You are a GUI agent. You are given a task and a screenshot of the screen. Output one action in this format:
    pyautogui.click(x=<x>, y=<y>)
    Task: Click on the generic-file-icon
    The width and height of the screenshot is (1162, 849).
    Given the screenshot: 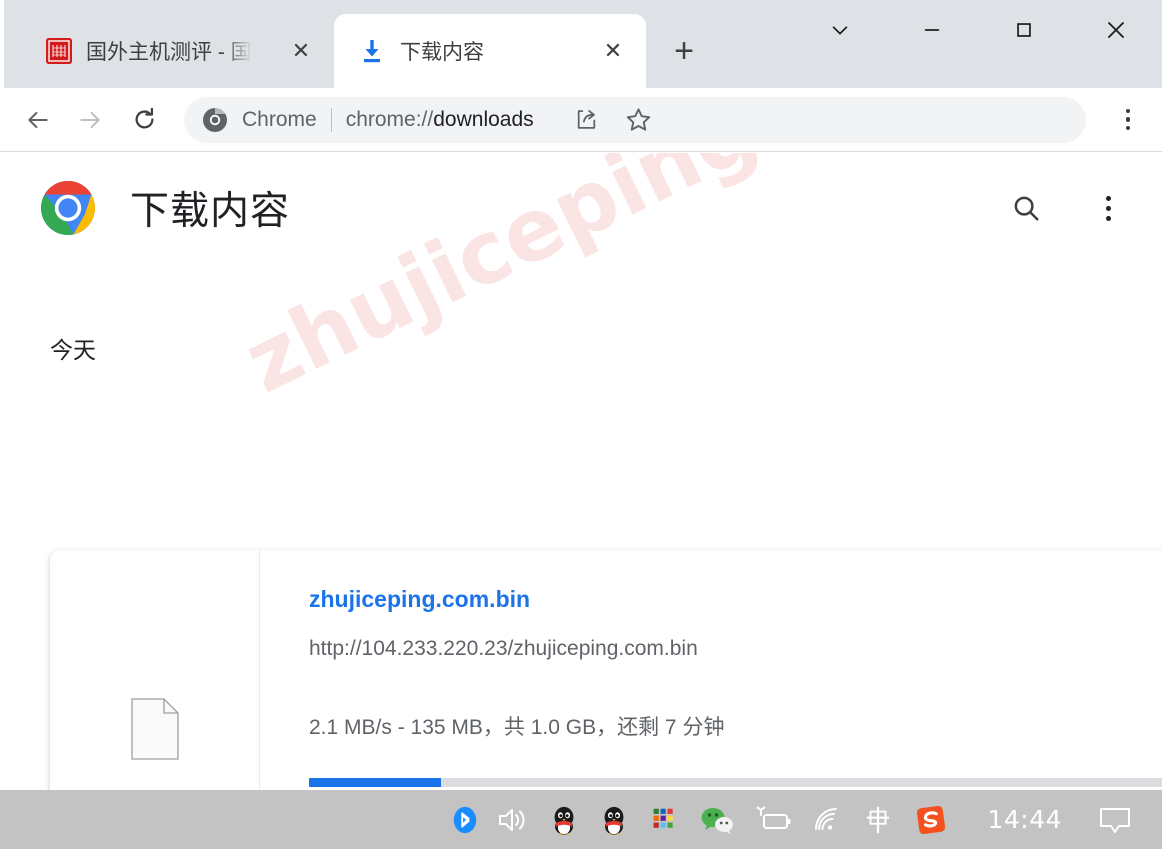 What is the action you would take?
    pyautogui.click(x=154, y=729)
    